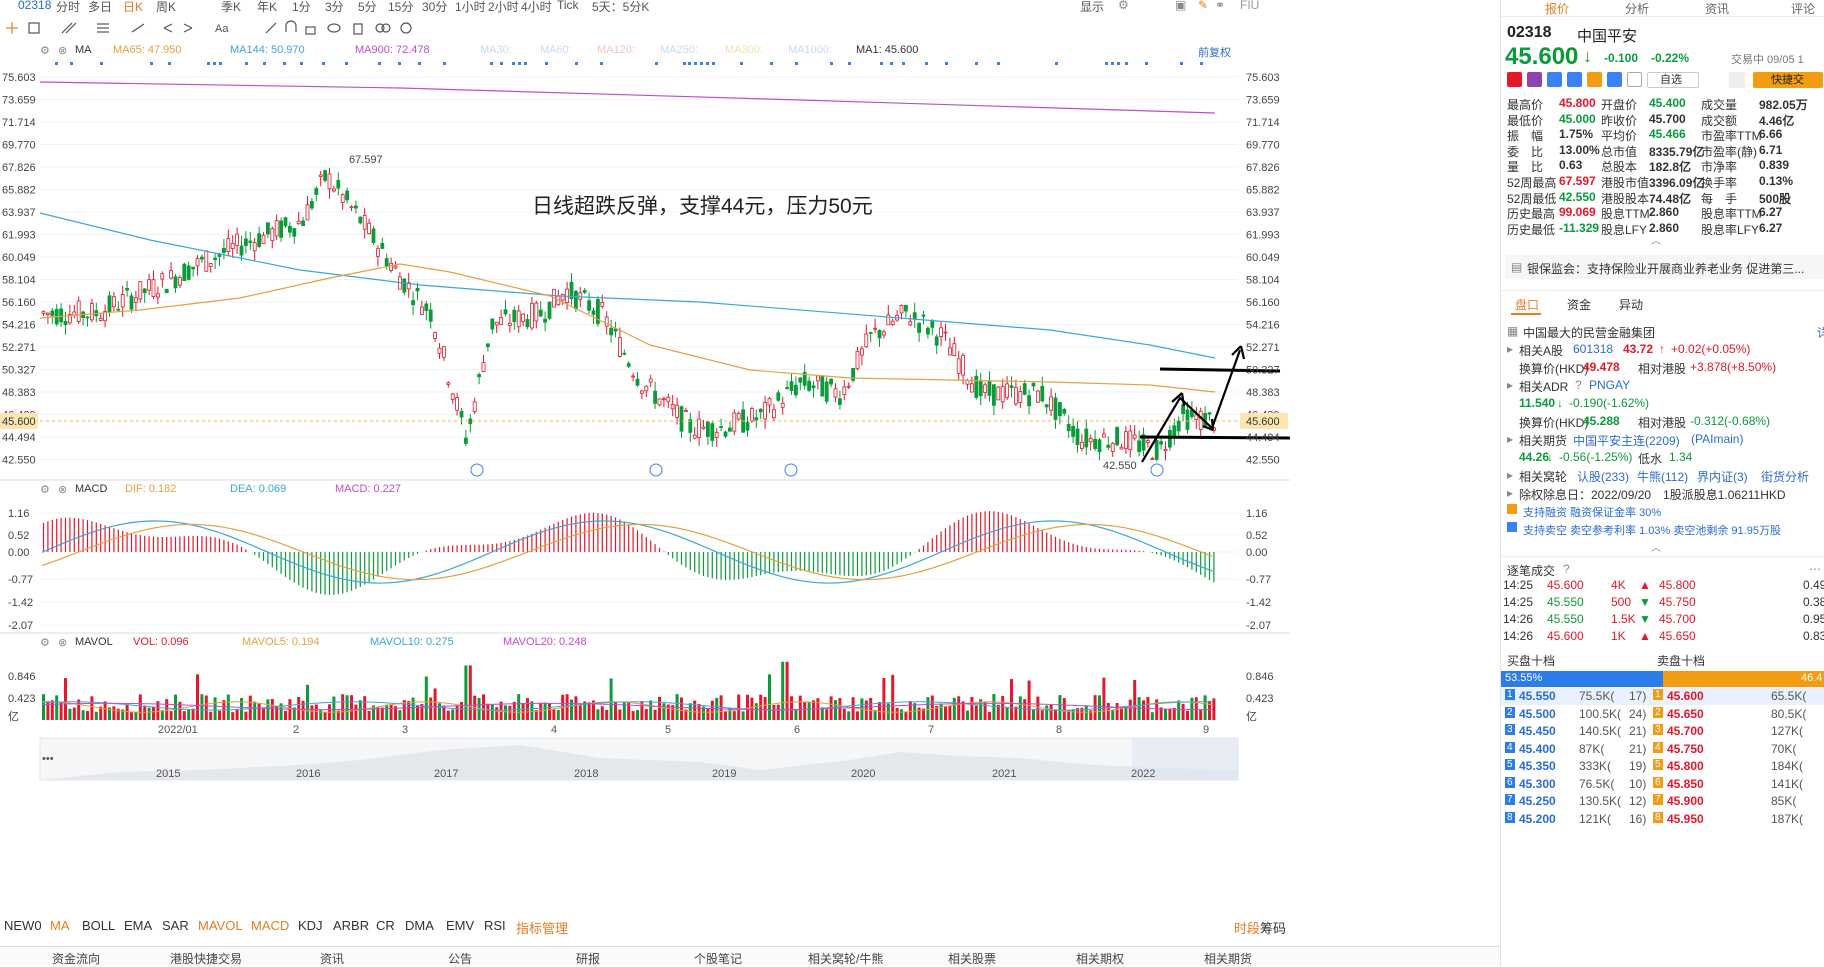  Describe the element at coordinates (1593, 349) in the screenshot. I see `a-share-code: 601318` at that location.